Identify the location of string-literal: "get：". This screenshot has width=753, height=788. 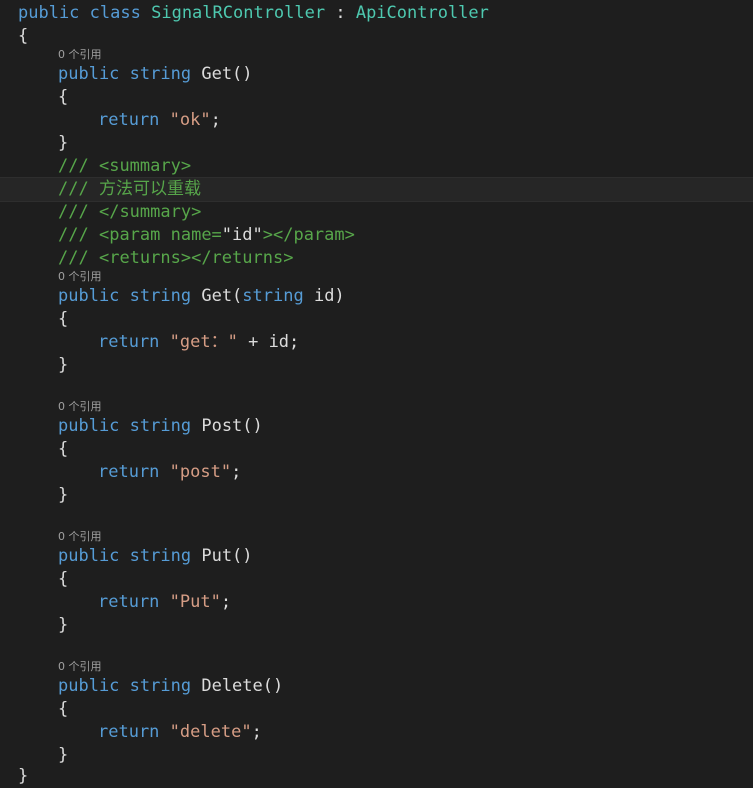
(203, 342).